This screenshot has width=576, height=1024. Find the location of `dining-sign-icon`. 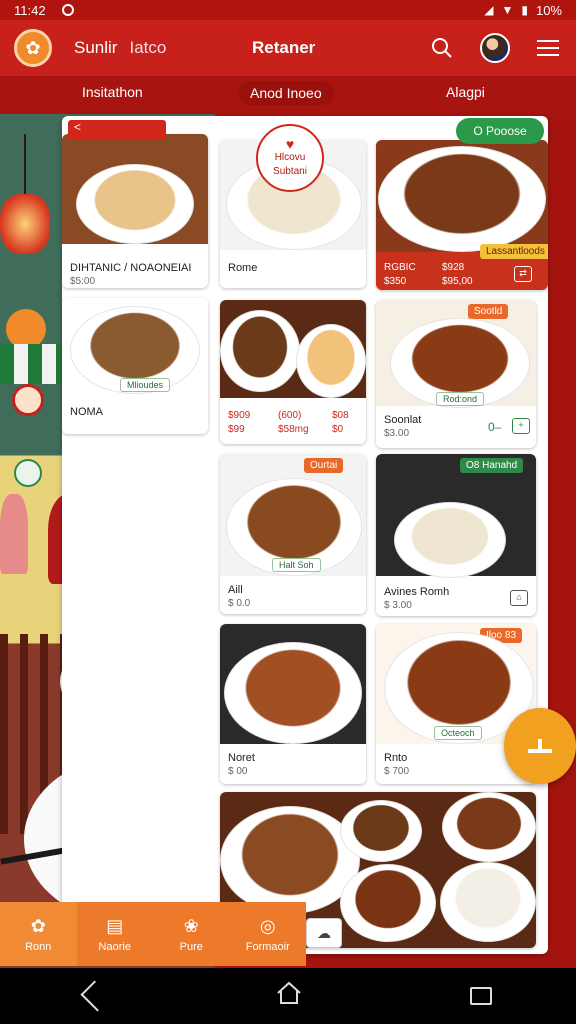

dining-sign-icon is located at coordinates (28, 400).